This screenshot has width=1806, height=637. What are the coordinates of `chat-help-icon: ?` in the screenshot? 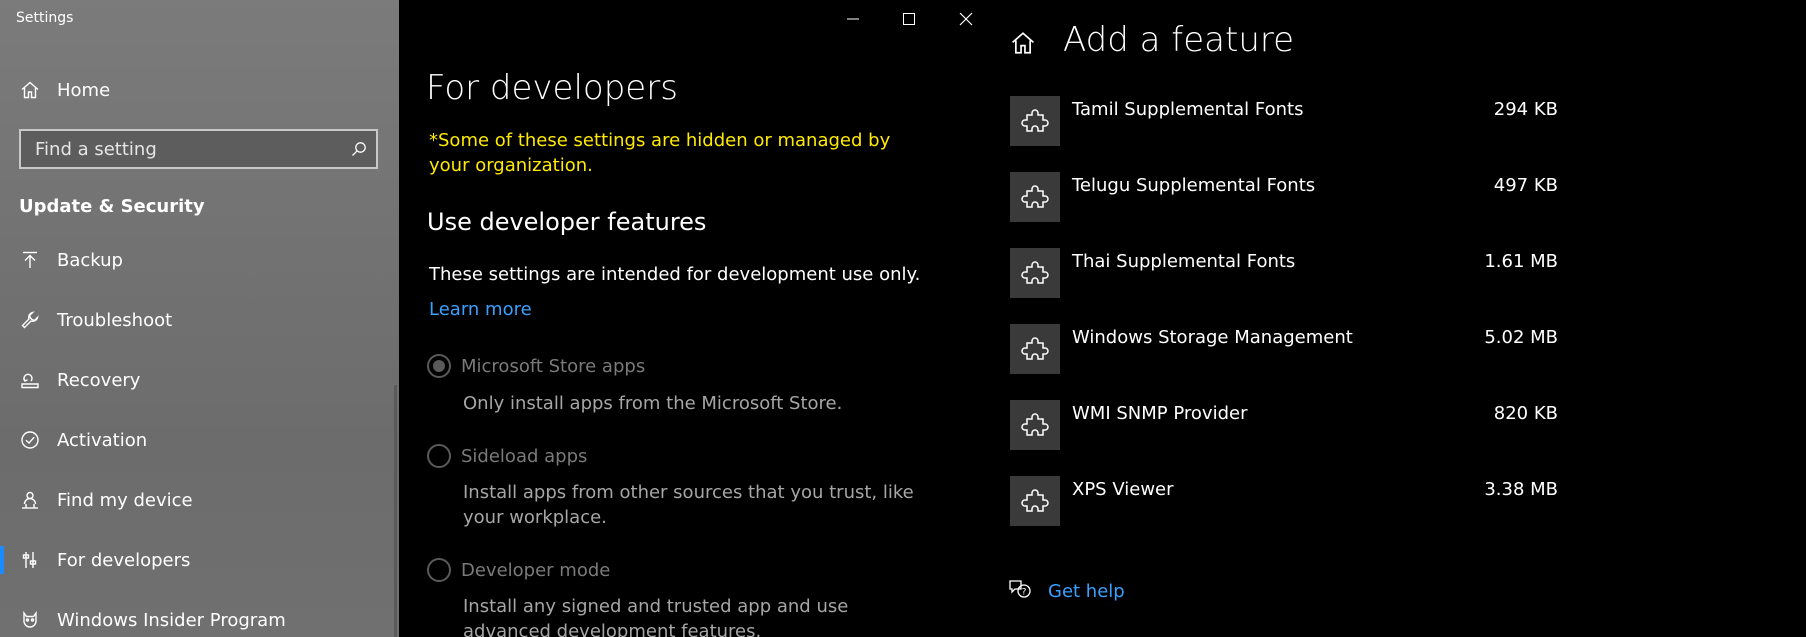 It's located at (1020, 591).